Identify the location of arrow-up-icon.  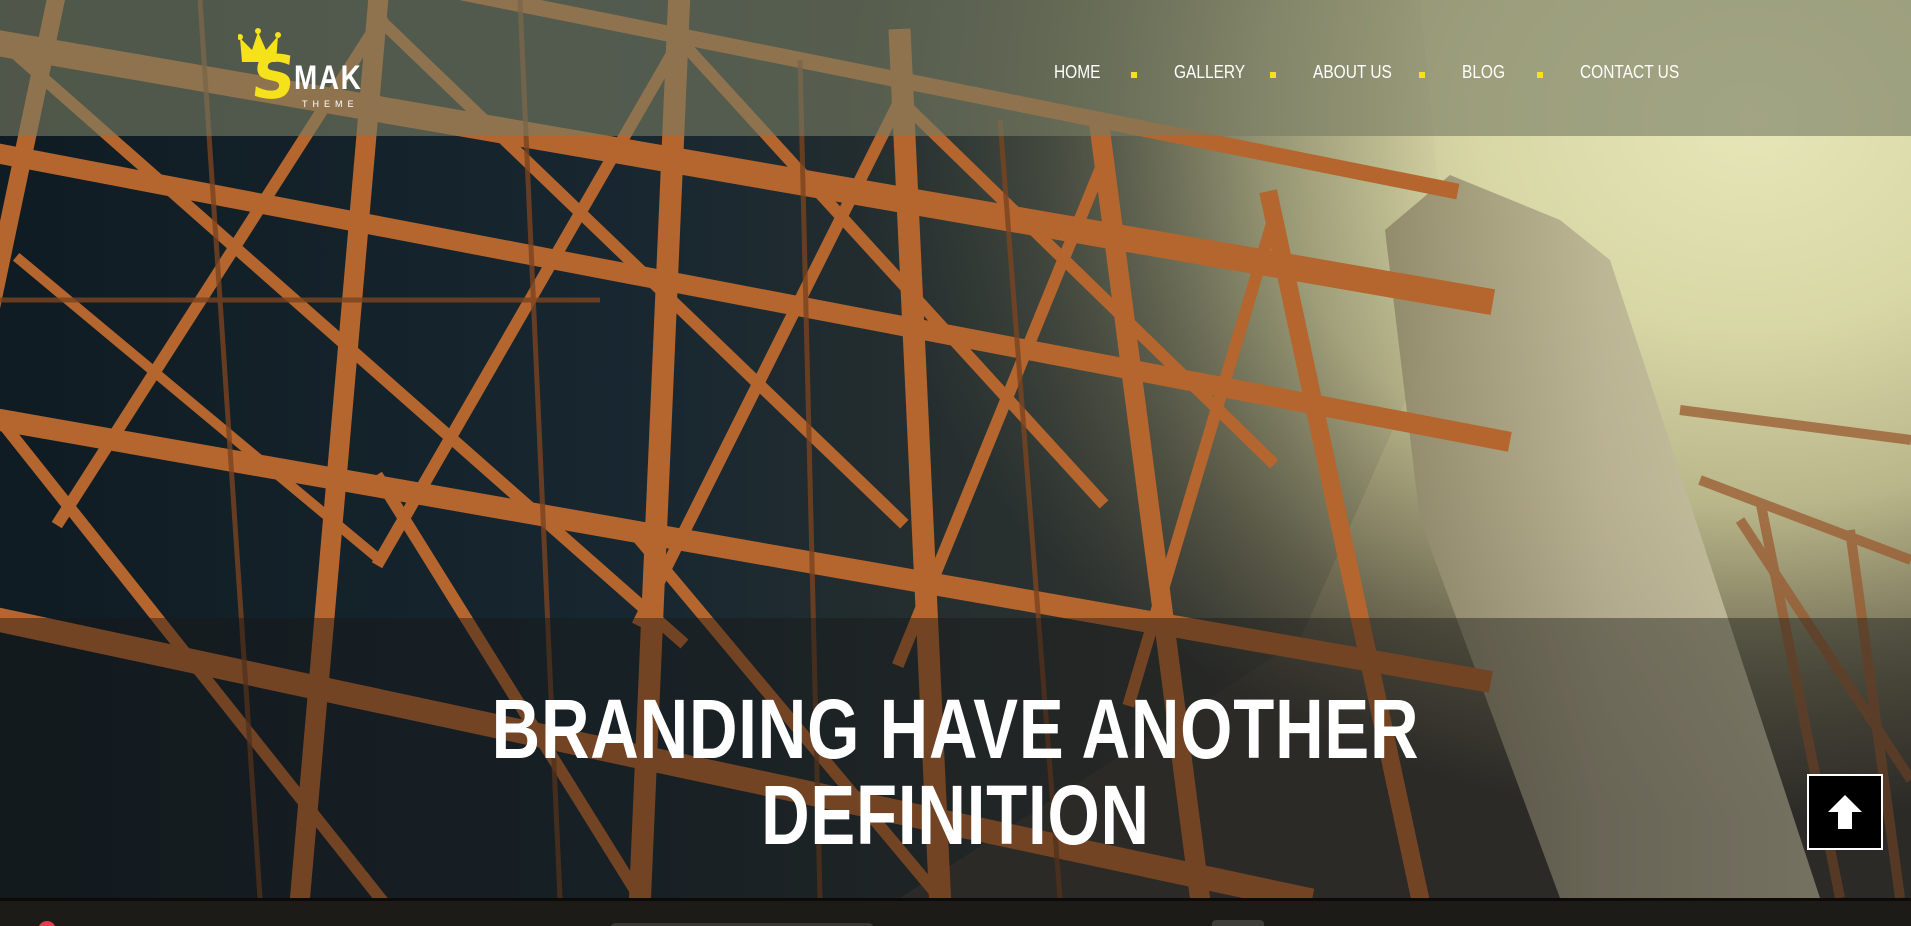
(1845, 812).